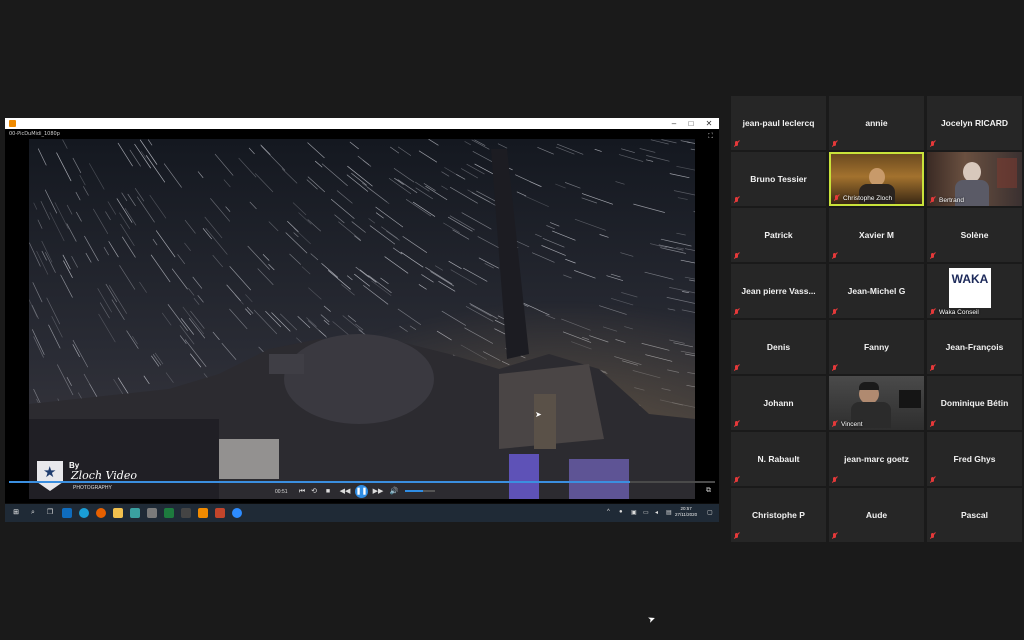  Describe the element at coordinates (328, 491) in the screenshot. I see `stop-button: ■` at that location.